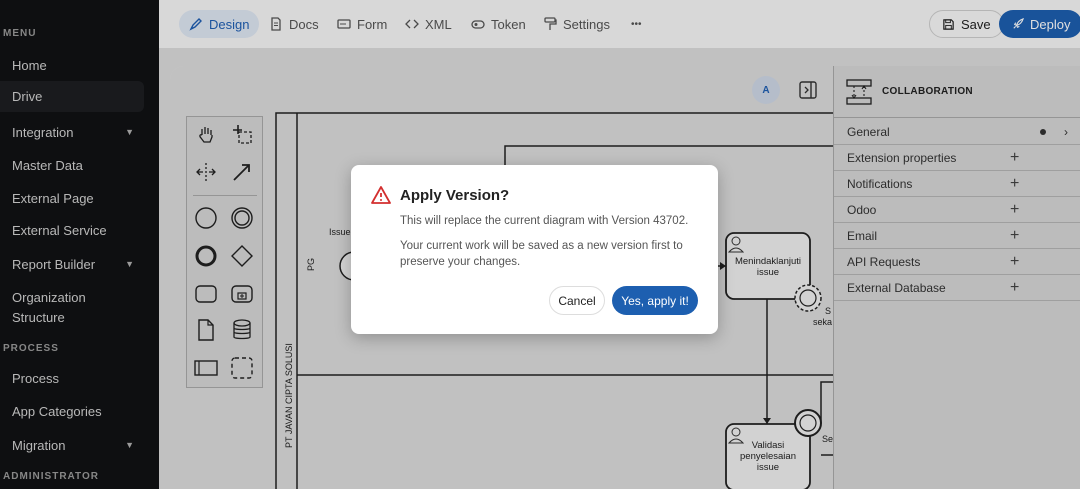 This screenshot has width=1080, height=489. Describe the element at coordinates (381, 195) in the screenshot. I see `warning-icon` at that location.